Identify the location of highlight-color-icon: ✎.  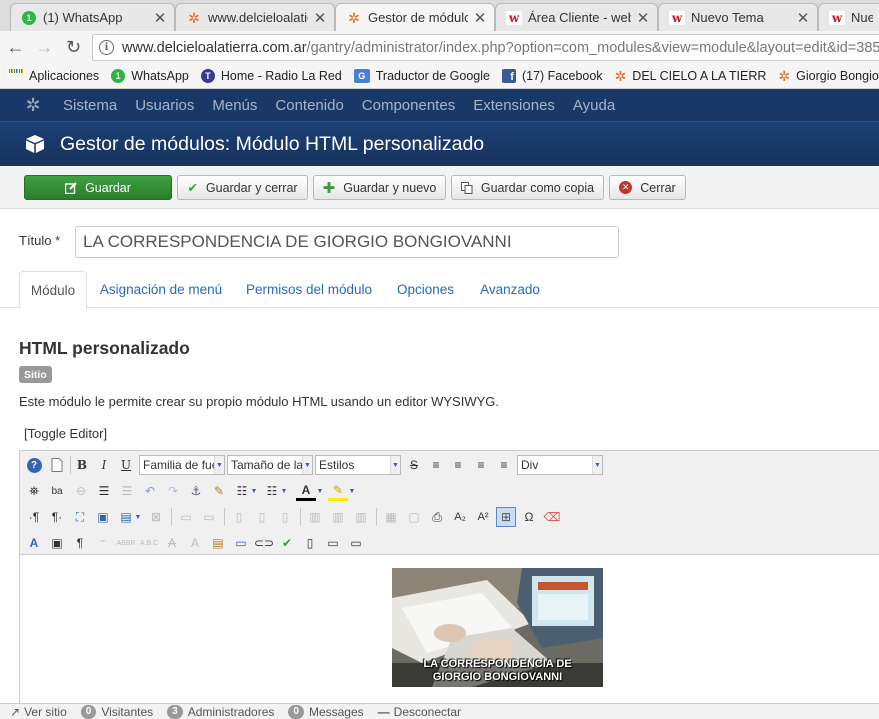
(338, 491).